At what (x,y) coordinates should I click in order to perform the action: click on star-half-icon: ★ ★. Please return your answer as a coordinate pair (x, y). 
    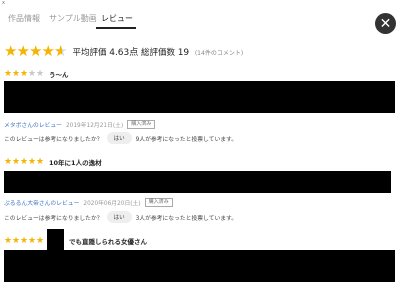
    Looking at the image, I should click on (61, 51).